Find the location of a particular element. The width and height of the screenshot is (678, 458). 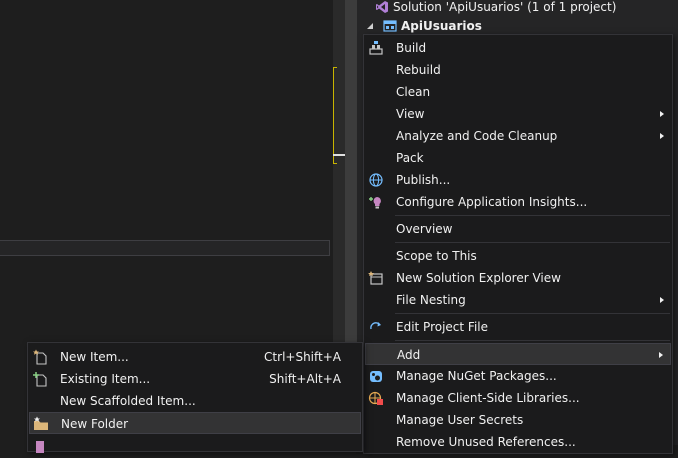

expanded-triangle-icon is located at coordinates (370, 26).